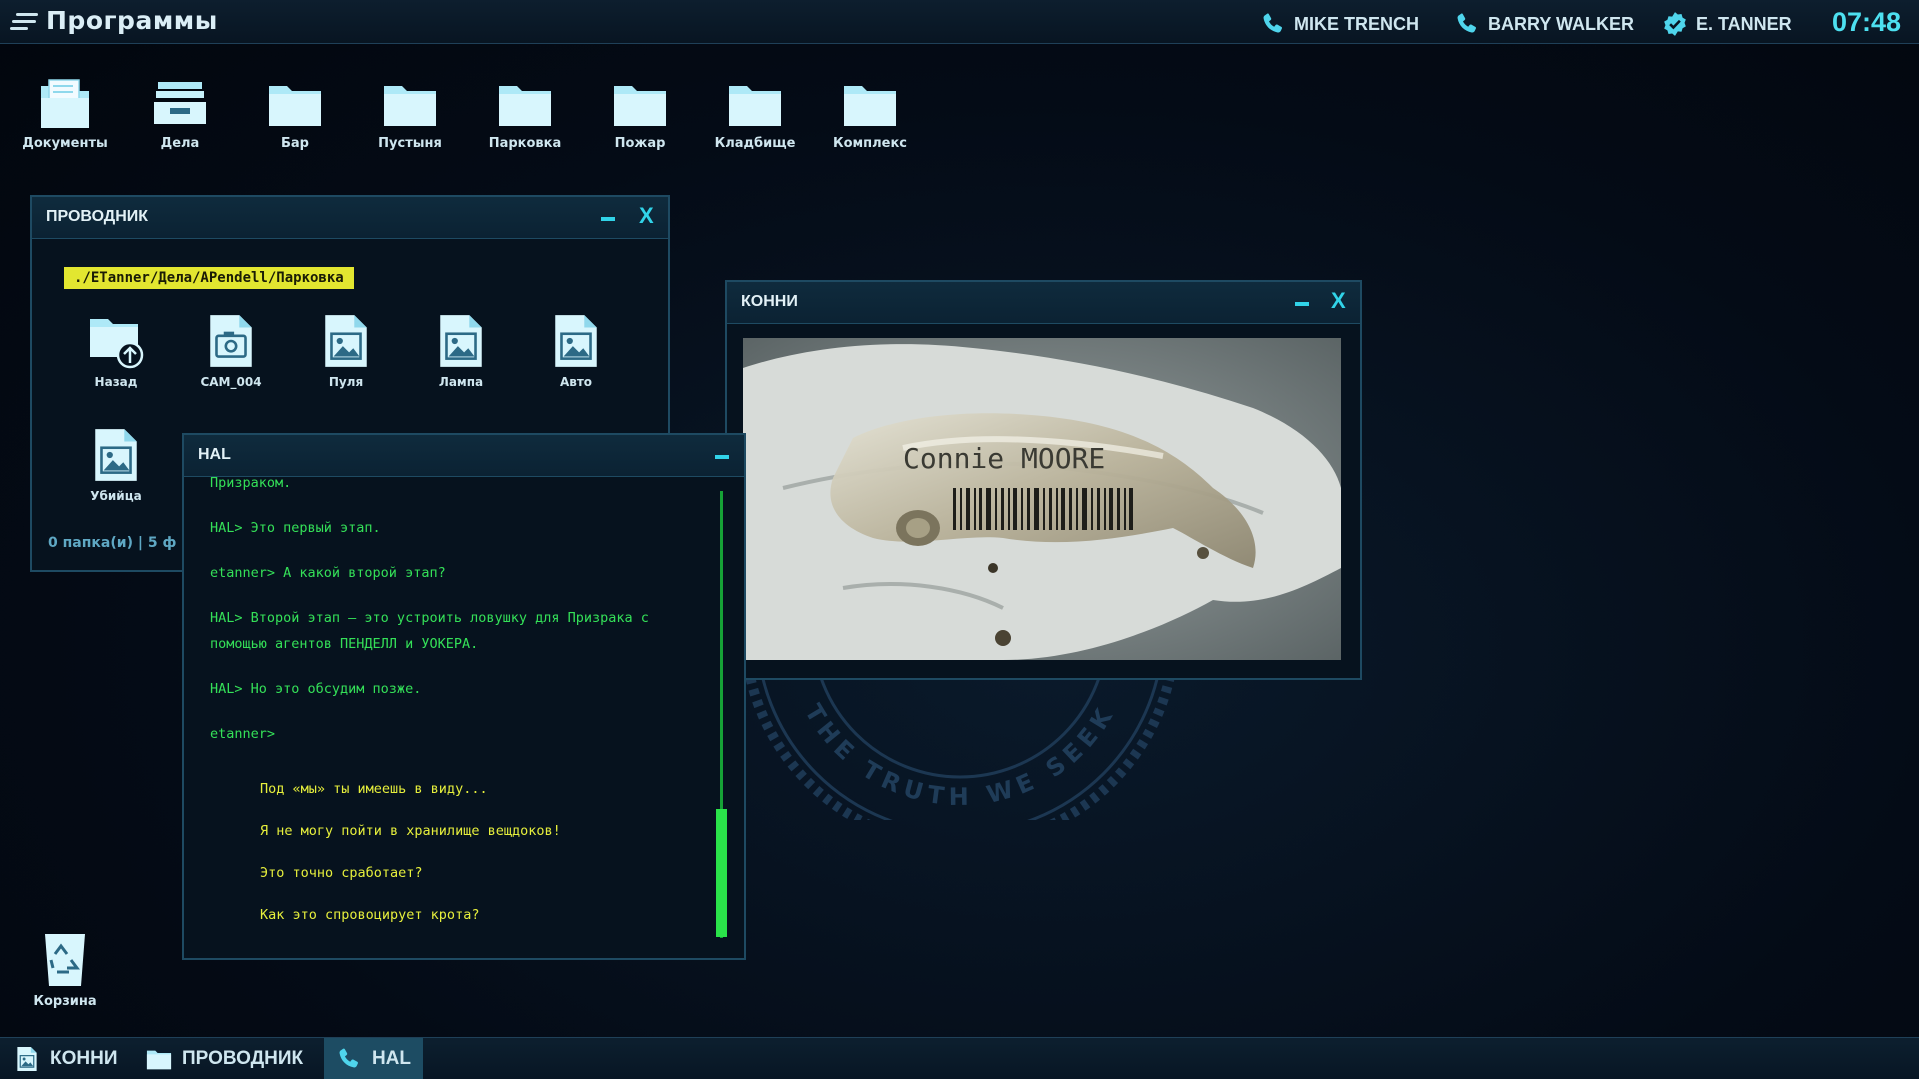 The height and width of the screenshot is (1079, 1919). I want to click on desktop-icon-trash: Корзина, so click(65, 969).